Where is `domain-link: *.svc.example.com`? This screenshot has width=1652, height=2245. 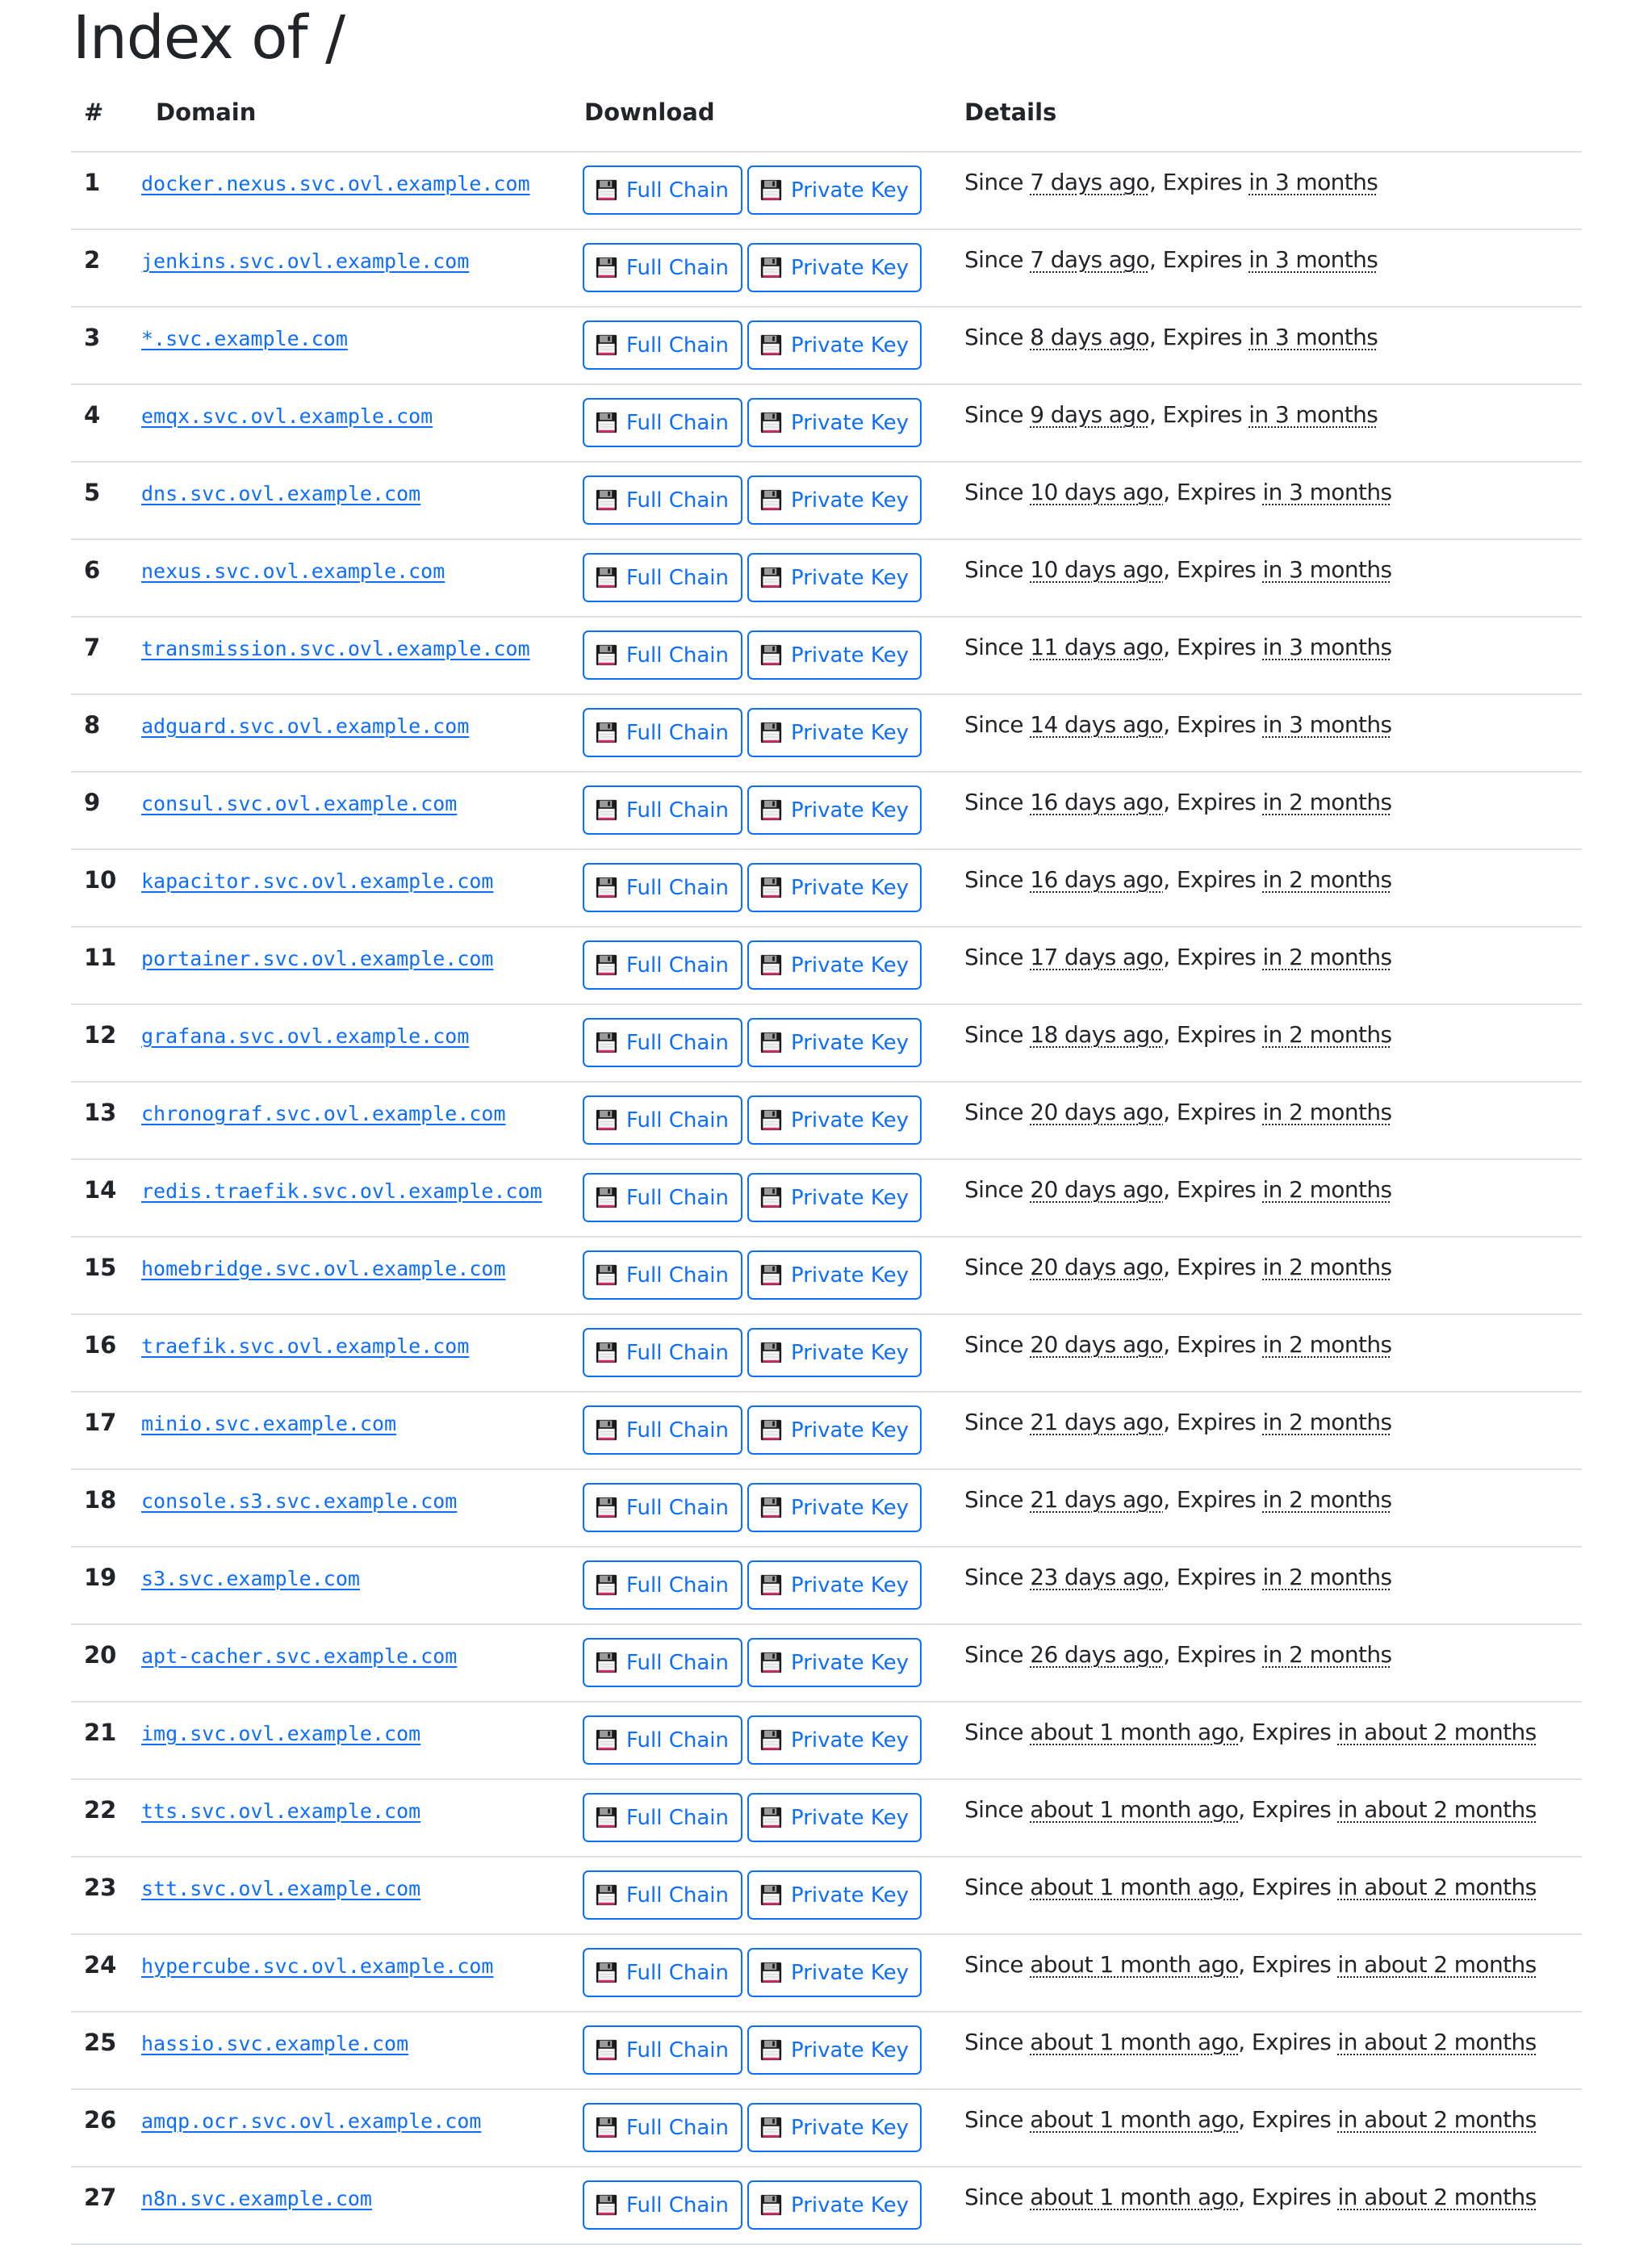
domain-link: *.svc.example.com is located at coordinates (244, 338).